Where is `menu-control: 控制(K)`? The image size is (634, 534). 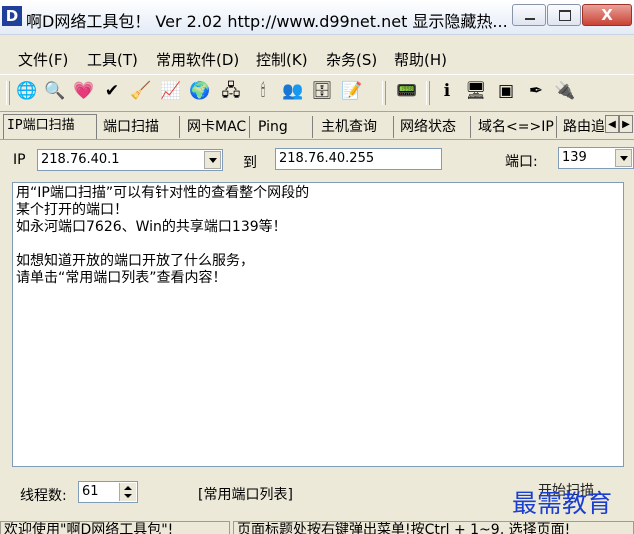 menu-control: 控制(K) is located at coordinates (282, 59).